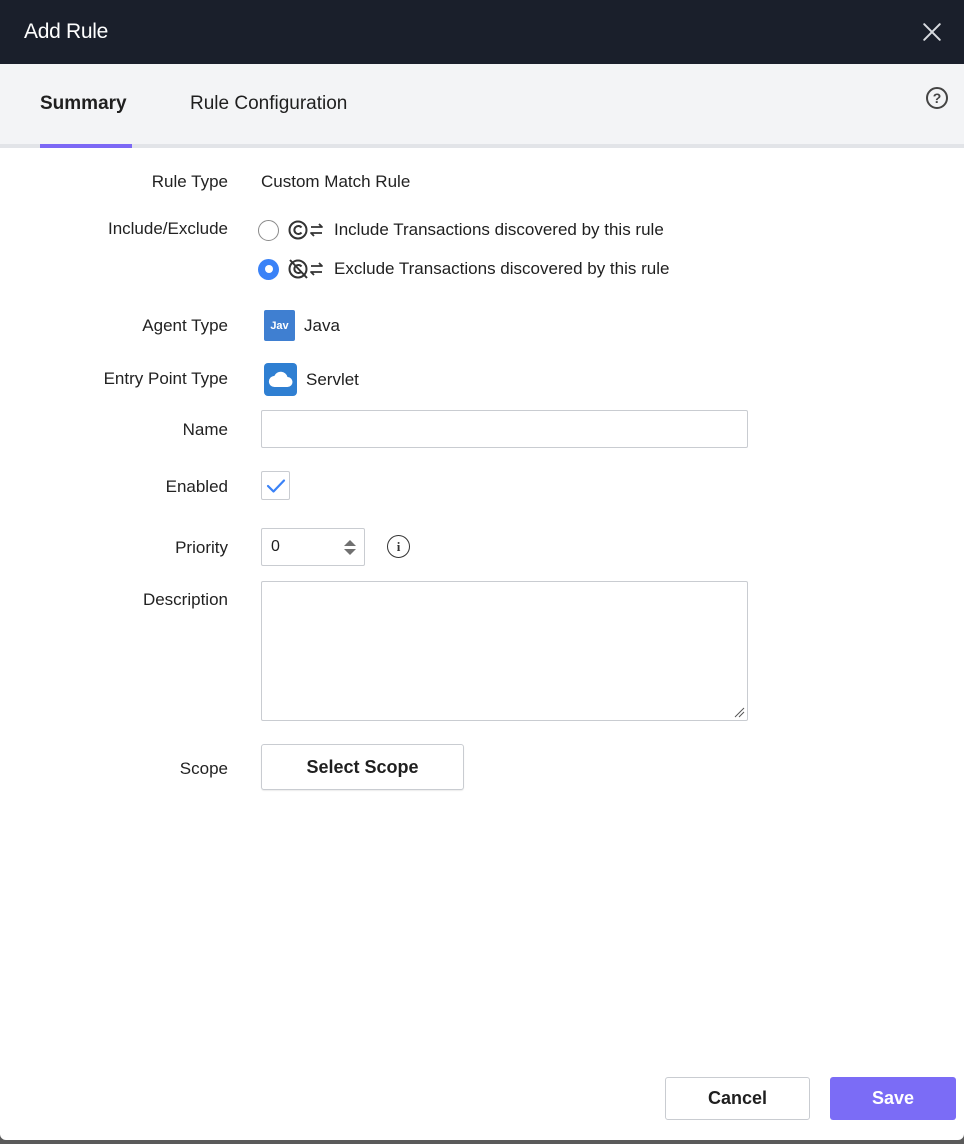  Describe the element at coordinates (336, 181) in the screenshot. I see `rule-type-value: Custom Match Rule` at that location.